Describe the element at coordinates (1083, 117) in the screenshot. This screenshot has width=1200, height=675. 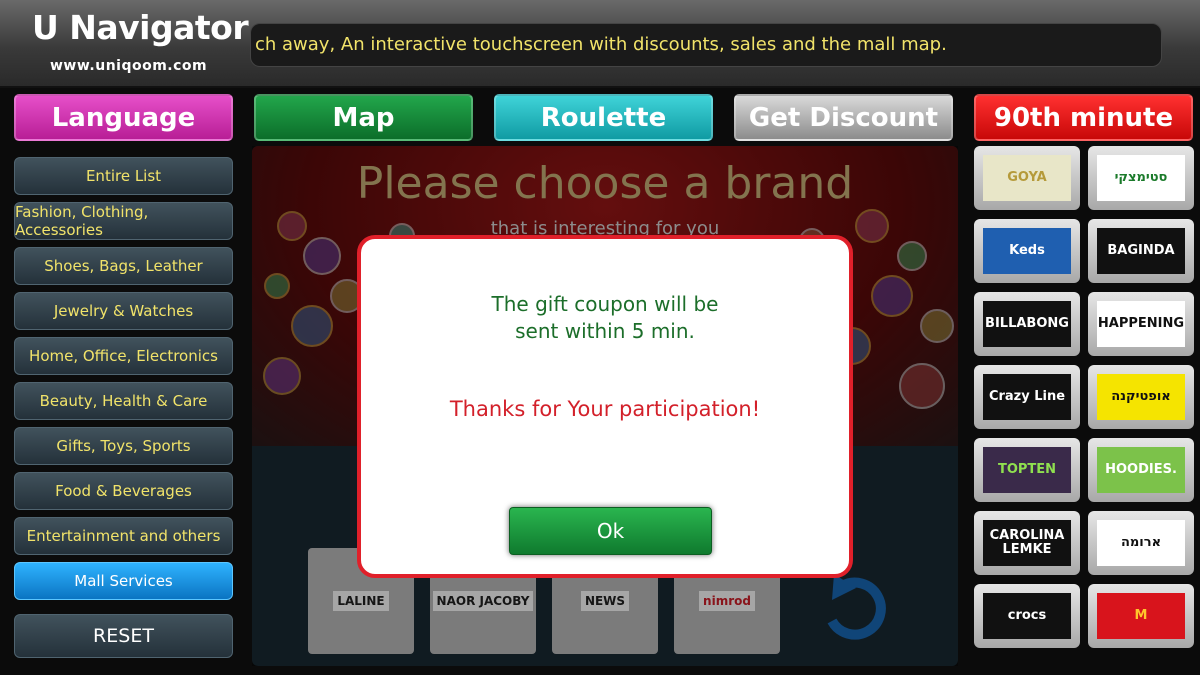
I see `ninetieth-minute-button: 90th minute` at that location.